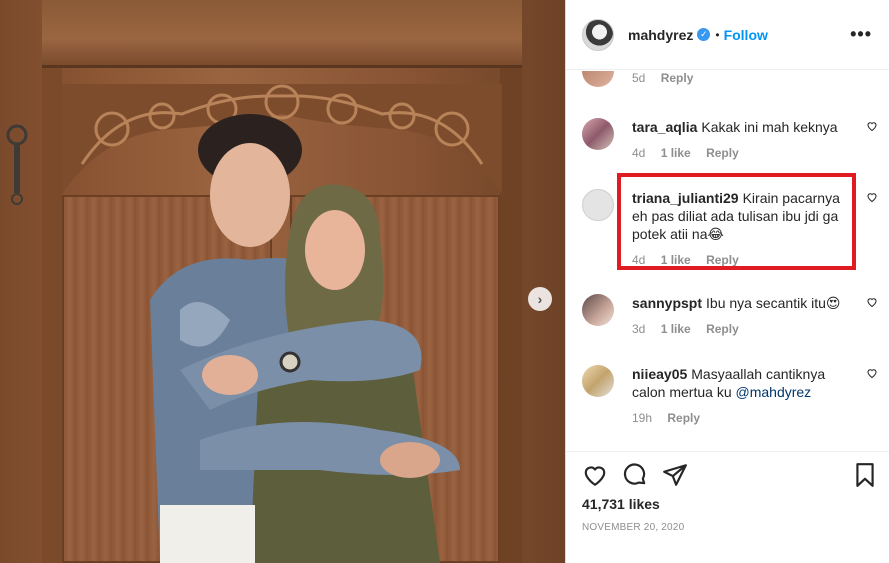  What do you see at coordinates (773, 303) in the screenshot?
I see `comment-text: Ibu nya secantik itu😍` at bounding box center [773, 303].